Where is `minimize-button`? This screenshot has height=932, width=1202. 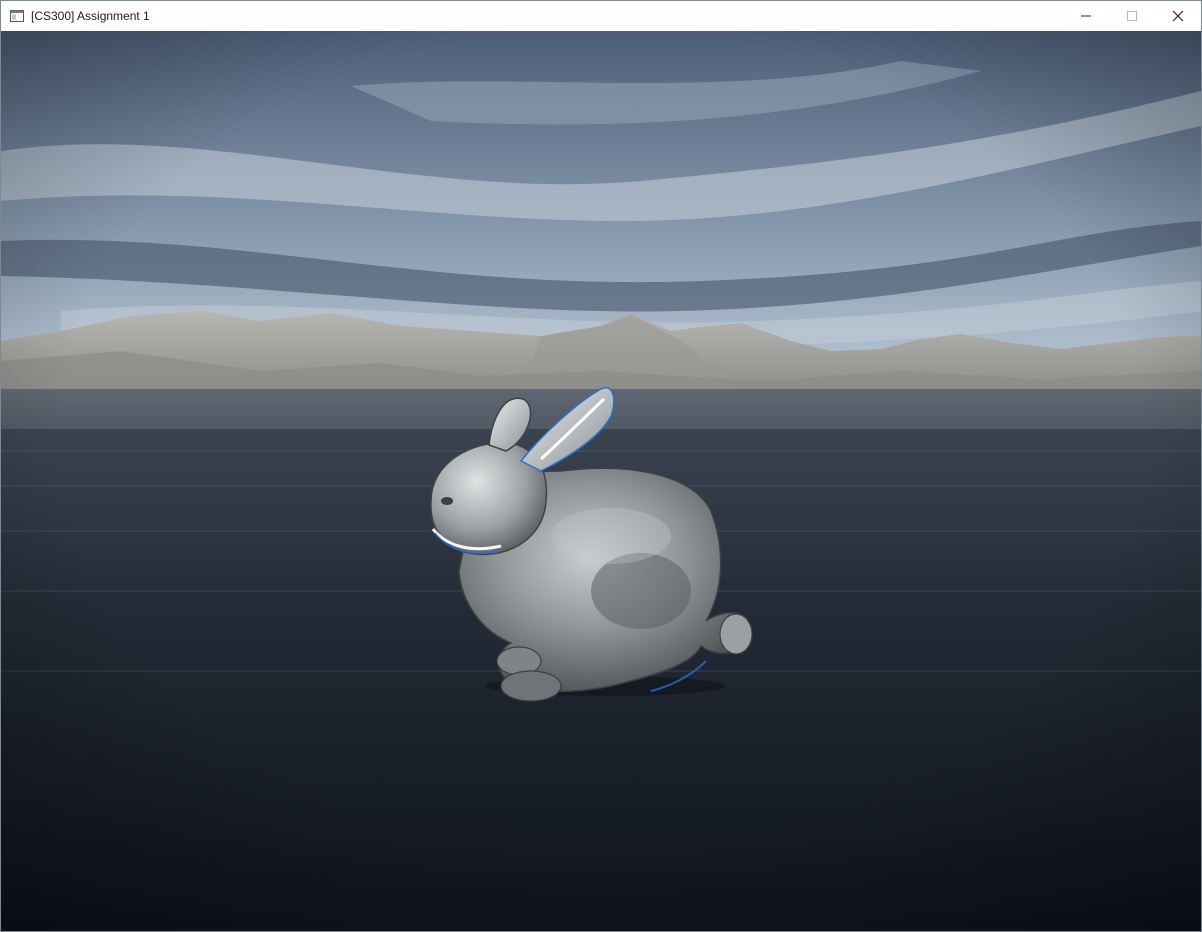
minimize-button is located at coordinates (1086, 16).